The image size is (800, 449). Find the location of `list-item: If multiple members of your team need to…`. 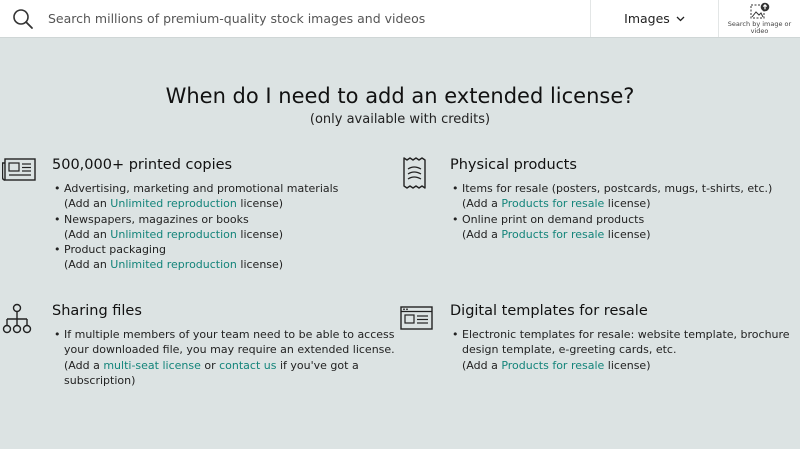

list-item: If multiple members of your team need to… is located at coordinates (229, 357).